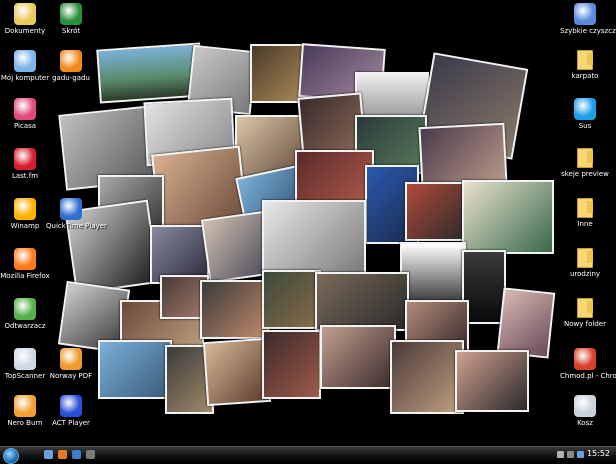  I want to click on desktop-icon: Nero Burn, so click(25, 411).